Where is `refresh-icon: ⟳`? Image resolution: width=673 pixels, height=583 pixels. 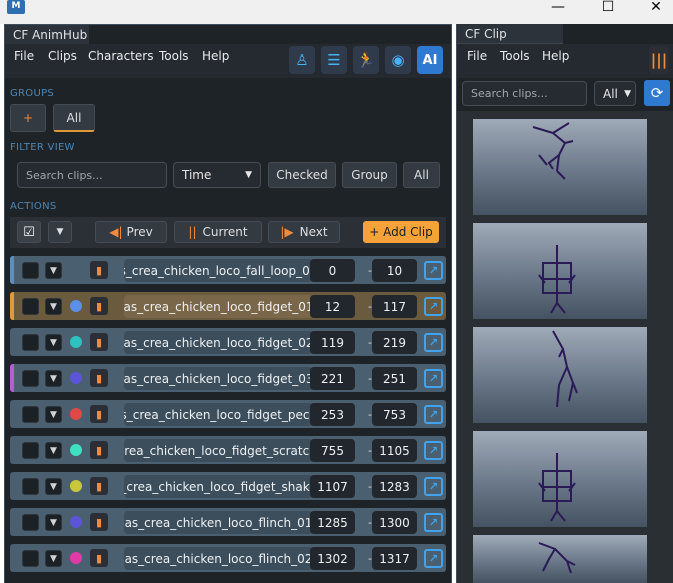
refresh-icon: ⟳ is located at coordinates (657, 93).